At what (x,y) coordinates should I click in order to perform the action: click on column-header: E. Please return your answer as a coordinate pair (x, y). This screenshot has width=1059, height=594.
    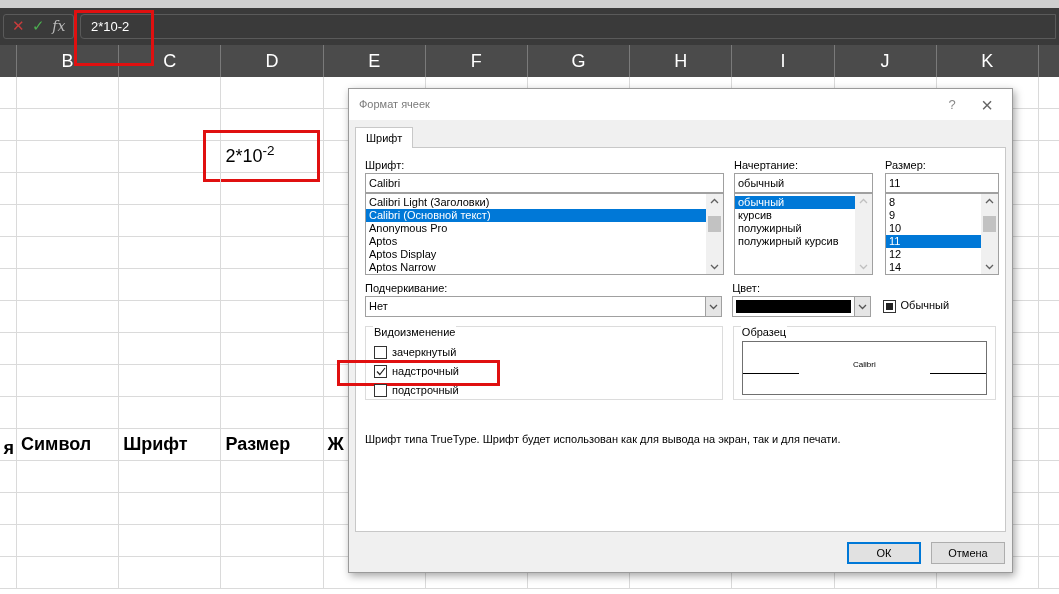
    Looking at the image, I should click on (374, 61).